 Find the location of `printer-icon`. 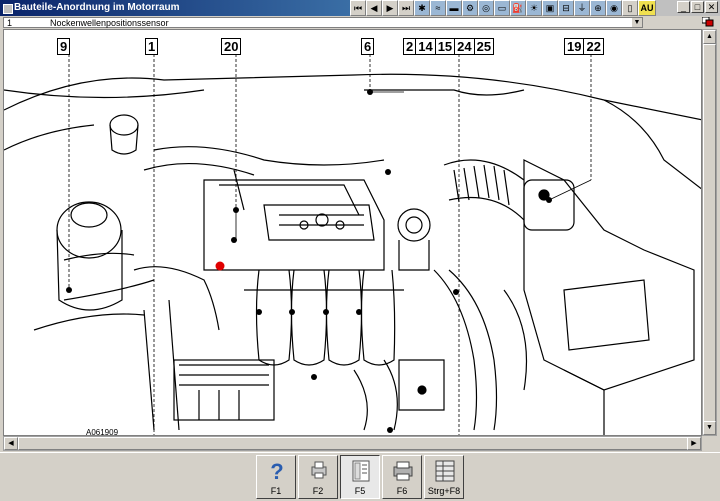

printer-icon is located at coordinates (403, 471).